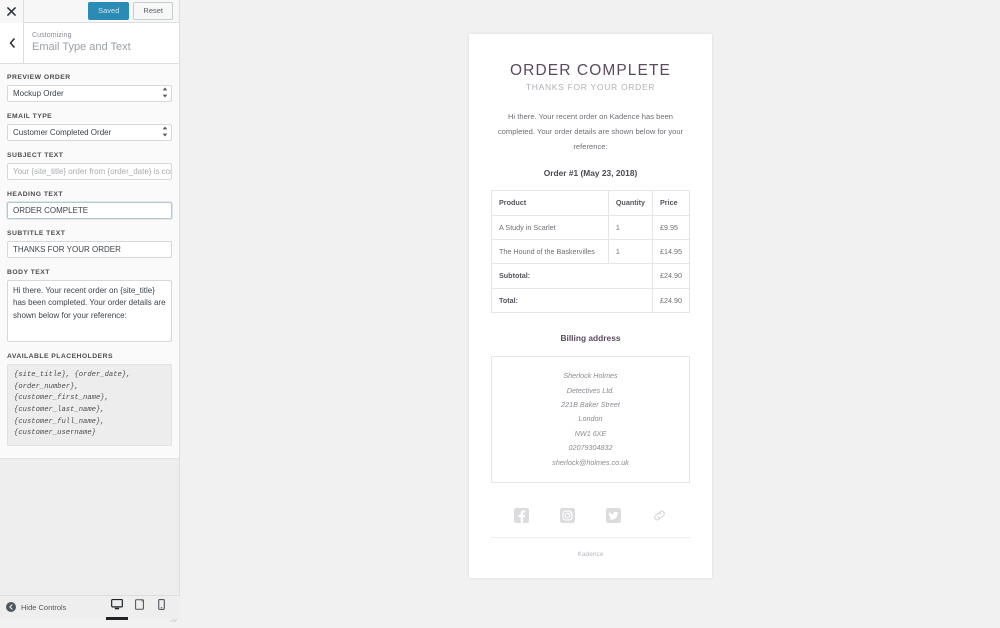 This screenshot has width=1000, height=628. I want to click on table-row-subtotal: Subtotal: £24.90, so click(590, 276).